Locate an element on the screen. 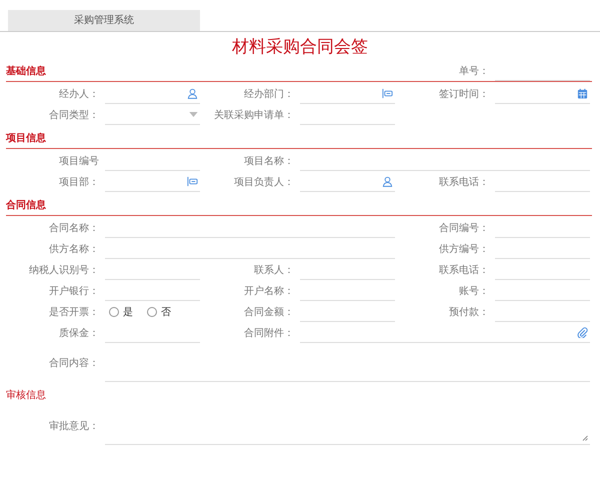 The width and height of the screenshot is (600, 481). paperclip-icon is located at coordinates (582, 332).